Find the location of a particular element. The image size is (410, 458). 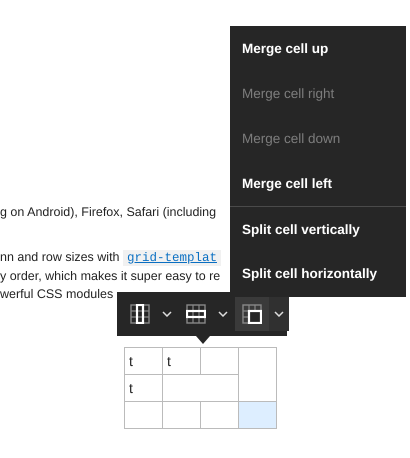

paragraph-line: werful CSS modules is located at coordinates (57, 294).